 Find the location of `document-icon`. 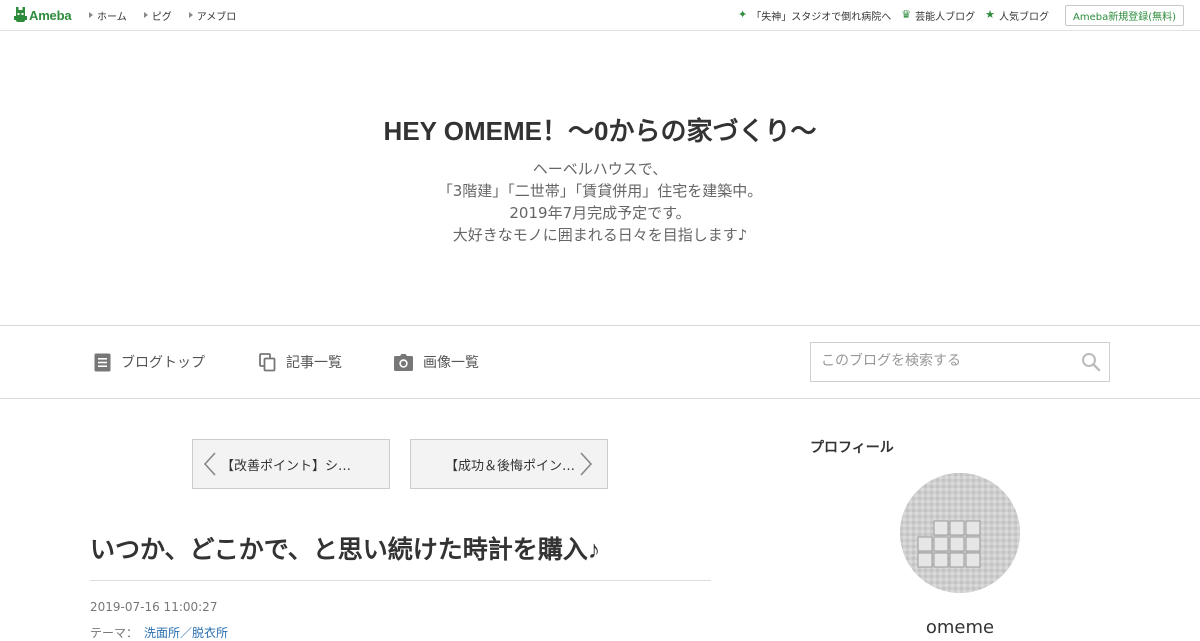

document-icon is located at coordinates (102, 362).